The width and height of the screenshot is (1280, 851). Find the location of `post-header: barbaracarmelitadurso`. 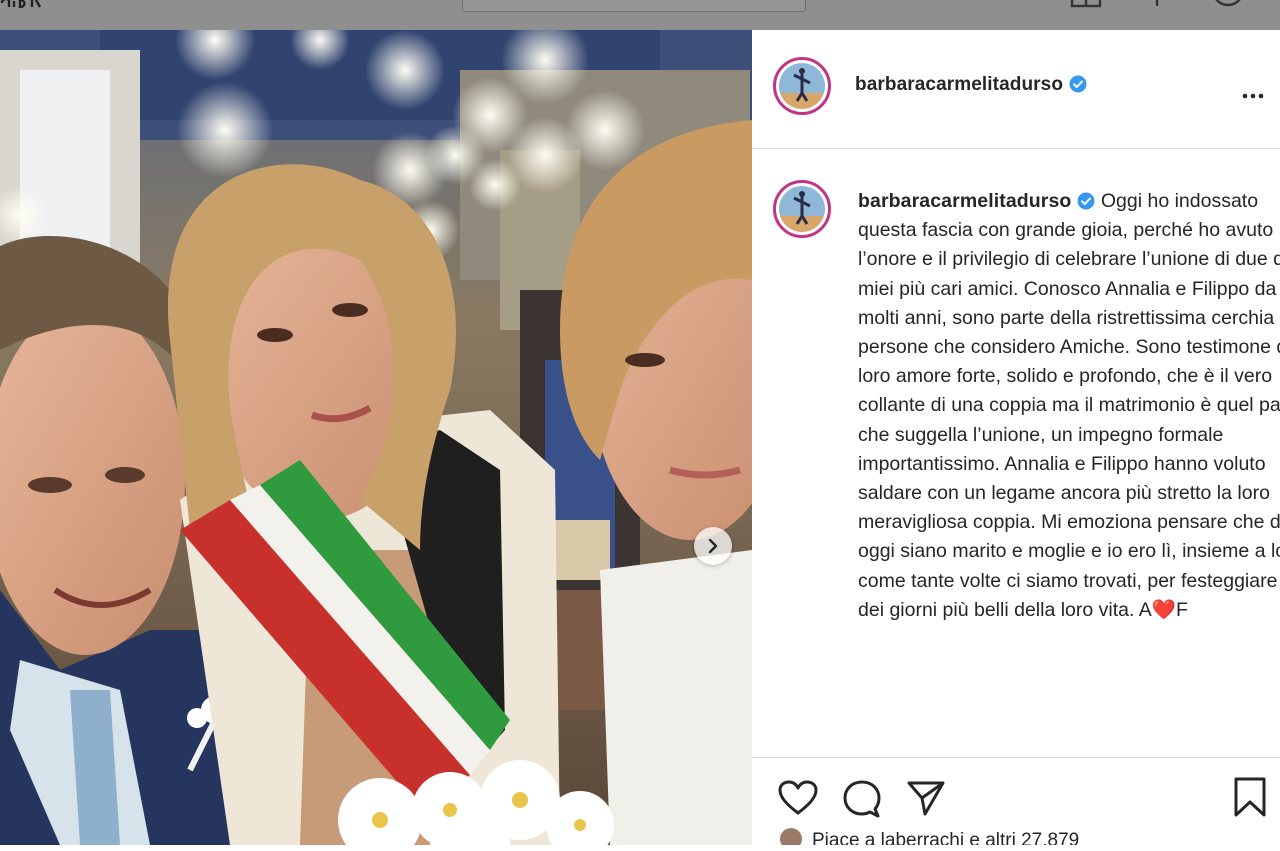

post-header: barbaracarmelitadurso is located at coordinates (1016, 89).